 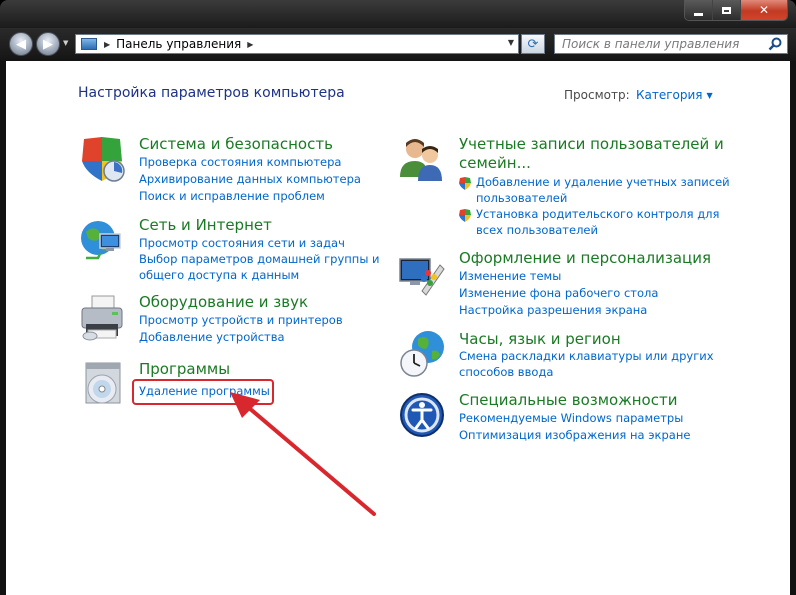 I want to click on refresh-icon: ⟳, so click(x=533, y=44).